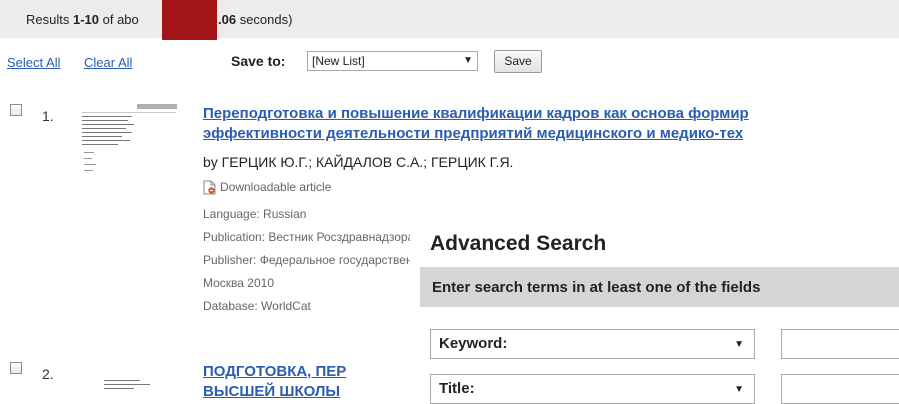 The image size is (899, 404). I want to click on keyword-search-input, so click(840, 344).